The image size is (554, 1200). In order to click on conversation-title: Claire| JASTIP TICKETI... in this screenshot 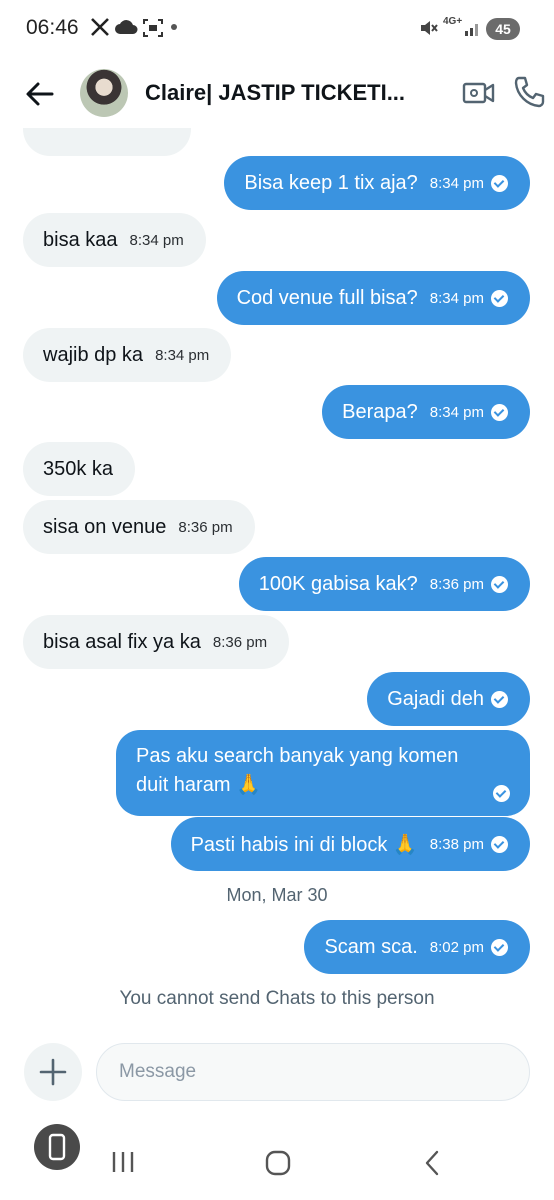, I will do `click(295, 93)`.